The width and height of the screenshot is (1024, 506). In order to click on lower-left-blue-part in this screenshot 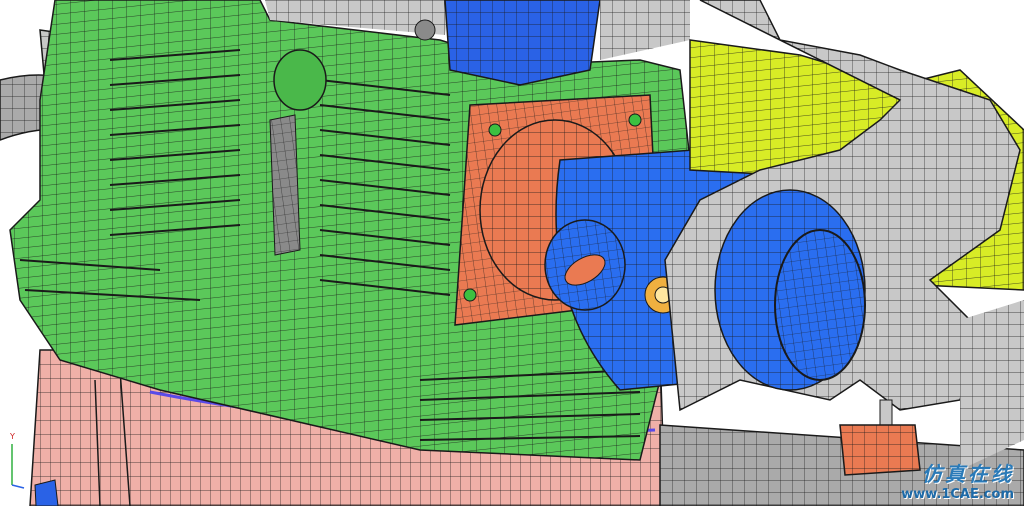, I will do `click(46, 492)`.